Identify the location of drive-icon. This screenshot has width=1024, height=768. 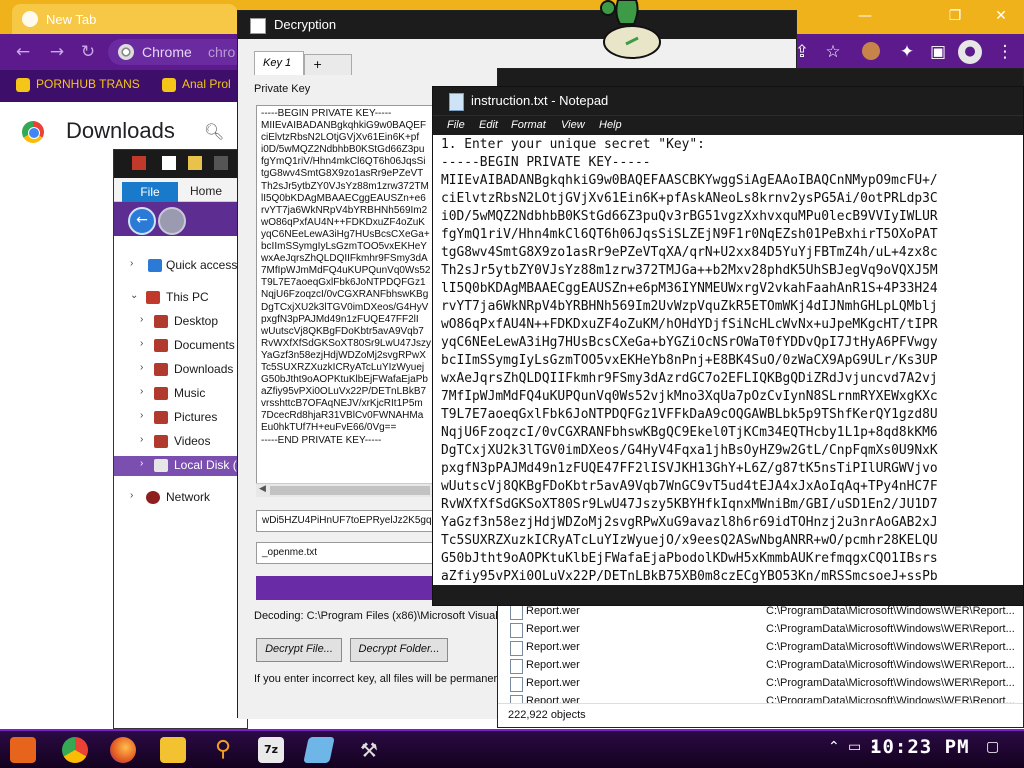
(161, 465).